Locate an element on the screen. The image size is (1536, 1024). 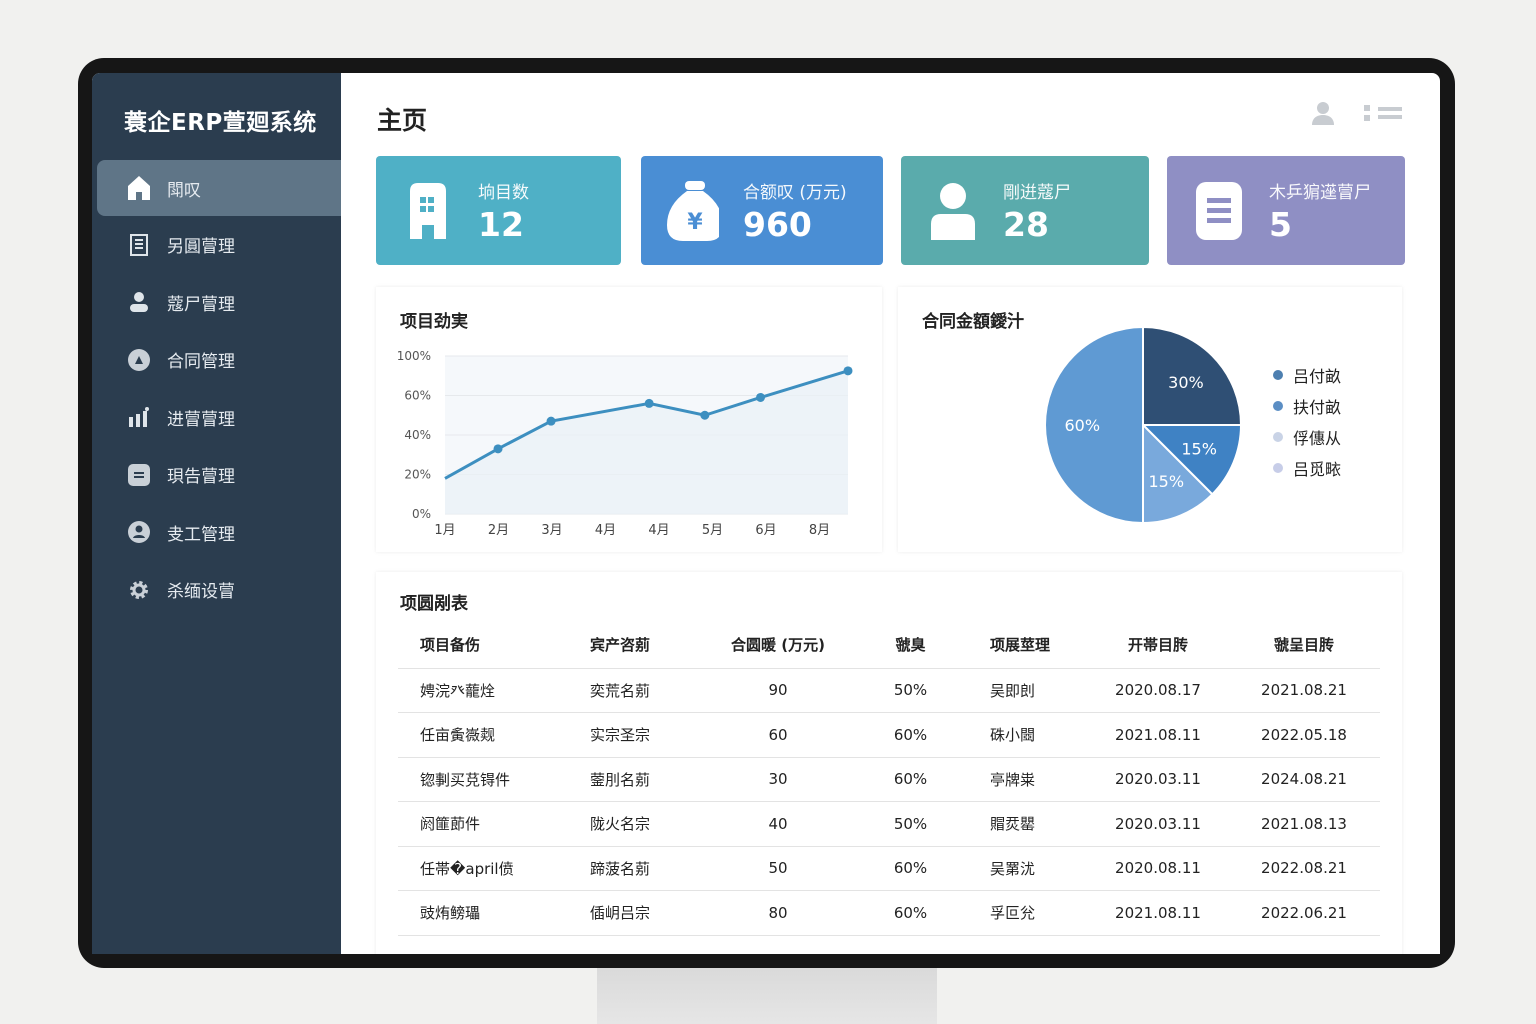
table-row: 阏篚莭件 陇火名宗 40 50% 賵烎罌 2020.03.11 2021.08.13 is located at coordinates (889, 824).